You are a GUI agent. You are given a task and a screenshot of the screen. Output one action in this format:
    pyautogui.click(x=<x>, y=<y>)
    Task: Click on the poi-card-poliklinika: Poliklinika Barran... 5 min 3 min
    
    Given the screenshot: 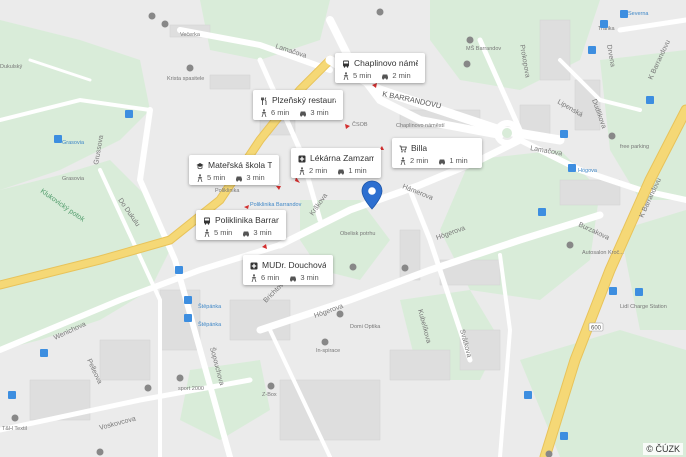 What is the action you would take?
    pyautogui.click(x=241, y=225)
    